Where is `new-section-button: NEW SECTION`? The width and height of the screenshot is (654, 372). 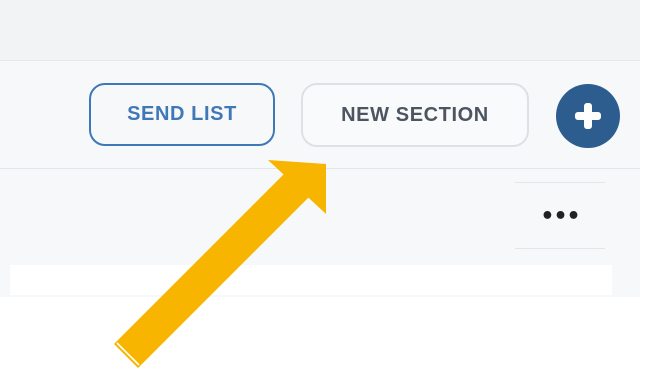
new-section-button: NEW SECTION is located at coordinates (415, 115).